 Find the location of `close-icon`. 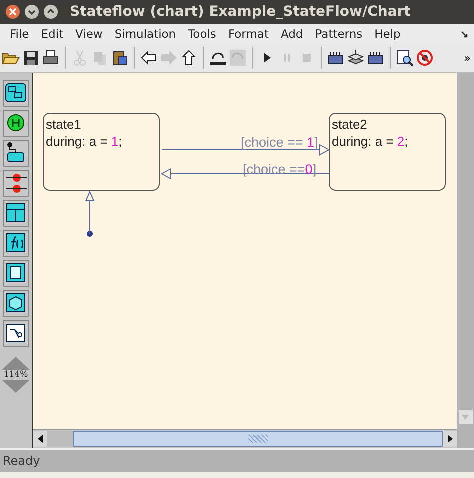

close-icon is located at coordinates (13, 12).